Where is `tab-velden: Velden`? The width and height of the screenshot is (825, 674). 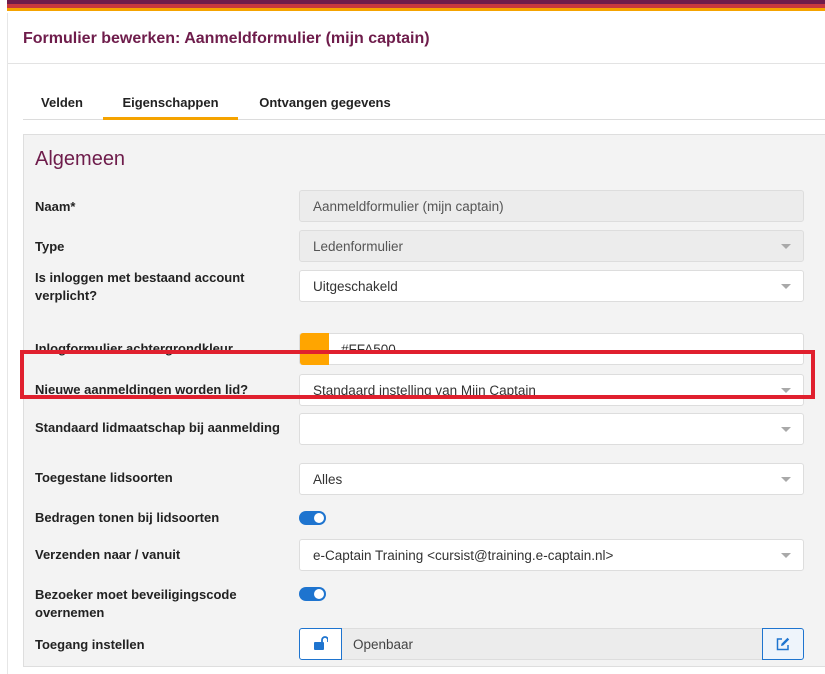
tab-velden: Velden is located at coordinates (62, 105).